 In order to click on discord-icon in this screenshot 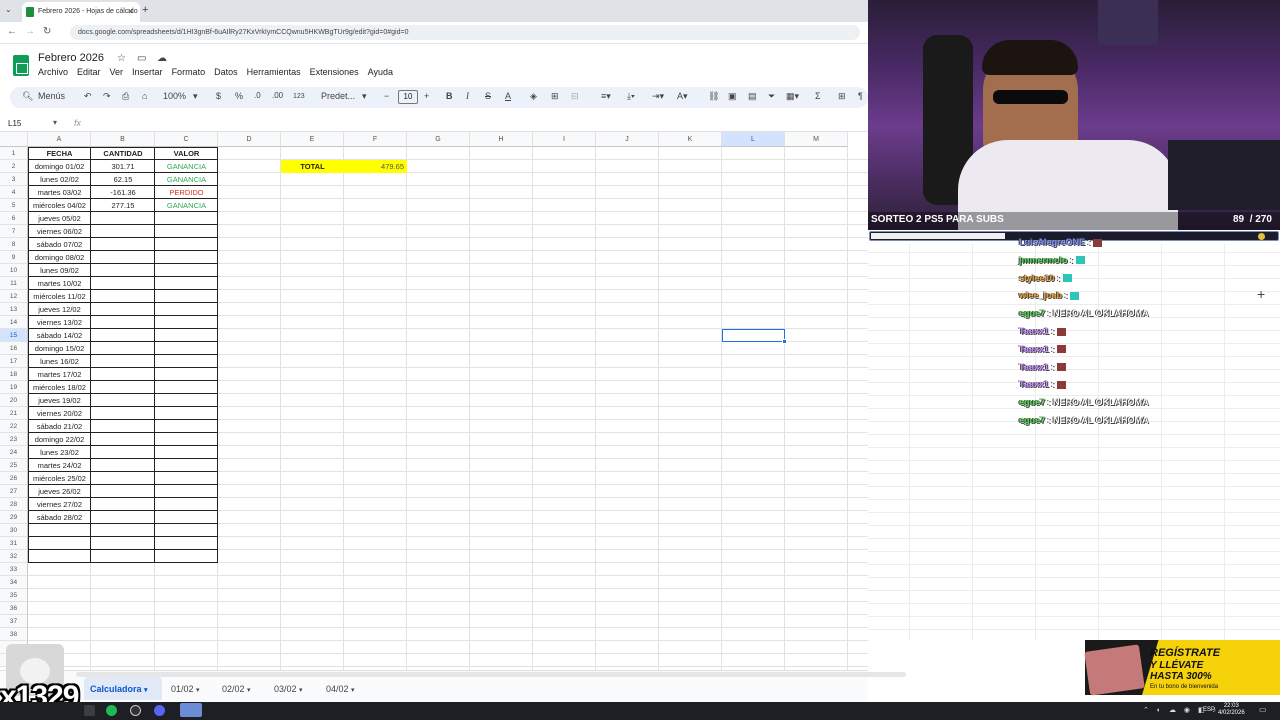, I will do `click(159, 710)`.